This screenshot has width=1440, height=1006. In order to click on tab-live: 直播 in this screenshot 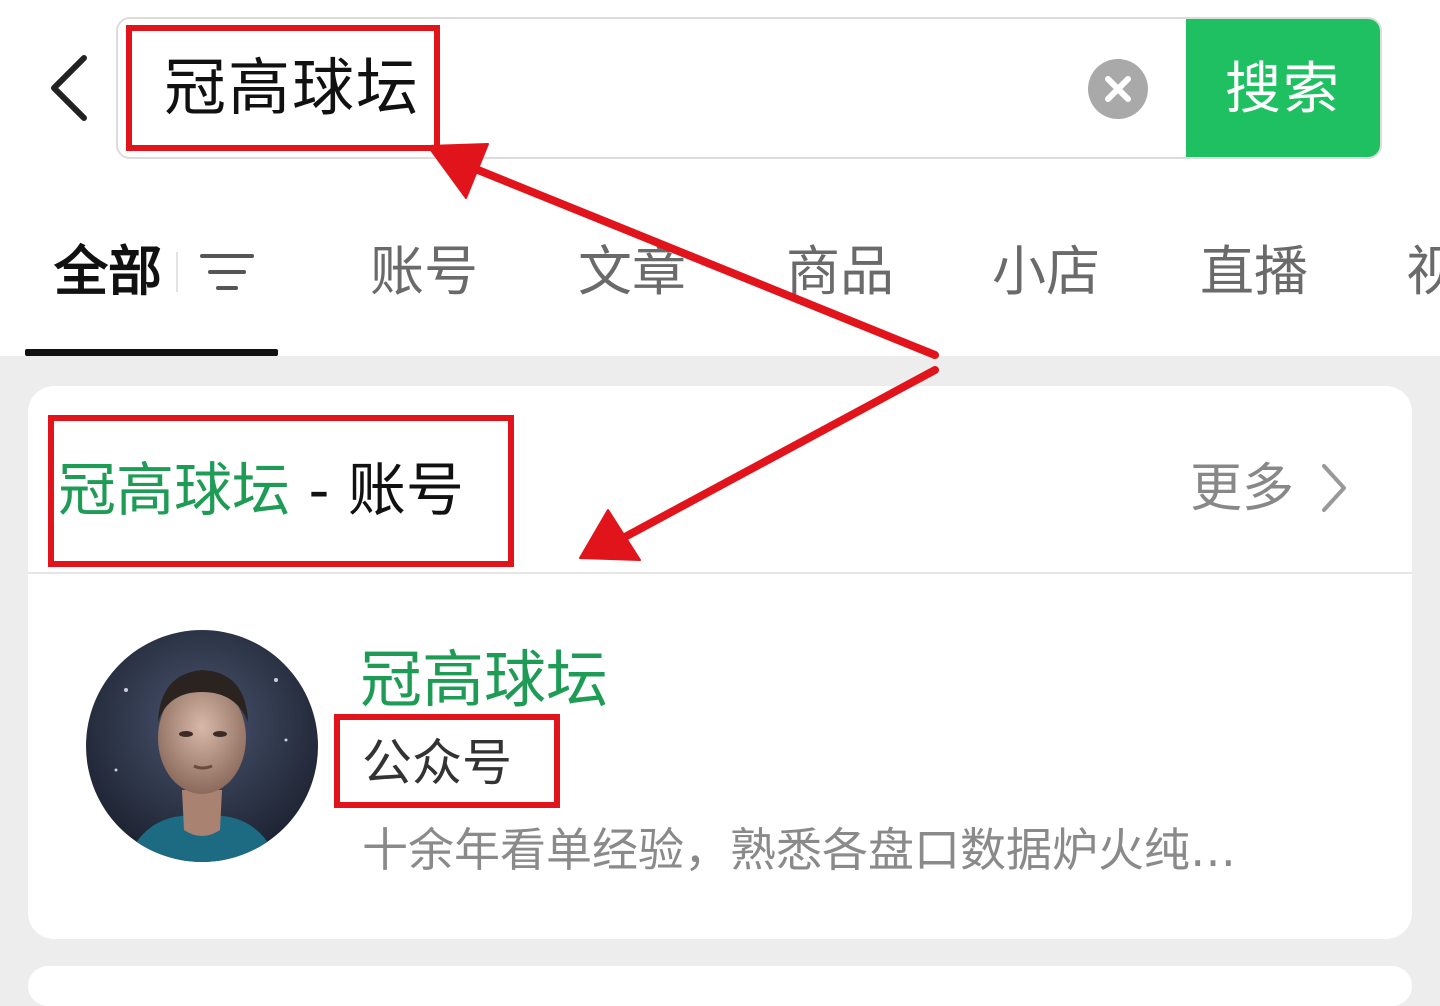, I will do `click(1254, 272)`.